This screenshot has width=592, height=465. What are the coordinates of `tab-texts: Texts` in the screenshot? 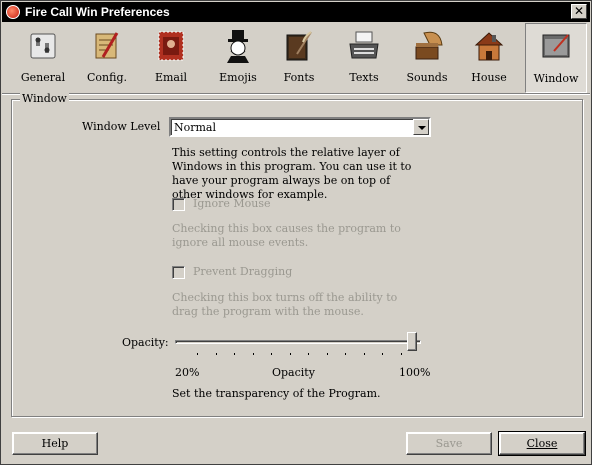 It's located at (364, 58).